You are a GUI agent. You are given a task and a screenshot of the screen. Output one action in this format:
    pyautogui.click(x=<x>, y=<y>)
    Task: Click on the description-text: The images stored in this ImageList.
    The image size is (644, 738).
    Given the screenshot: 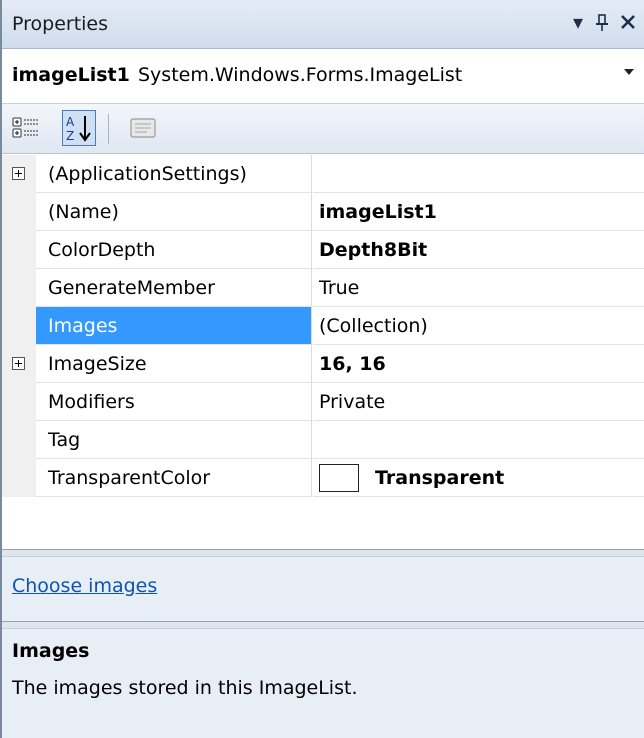 What is the action you would take?
    pyautogui.click(x=185, y=688)
    